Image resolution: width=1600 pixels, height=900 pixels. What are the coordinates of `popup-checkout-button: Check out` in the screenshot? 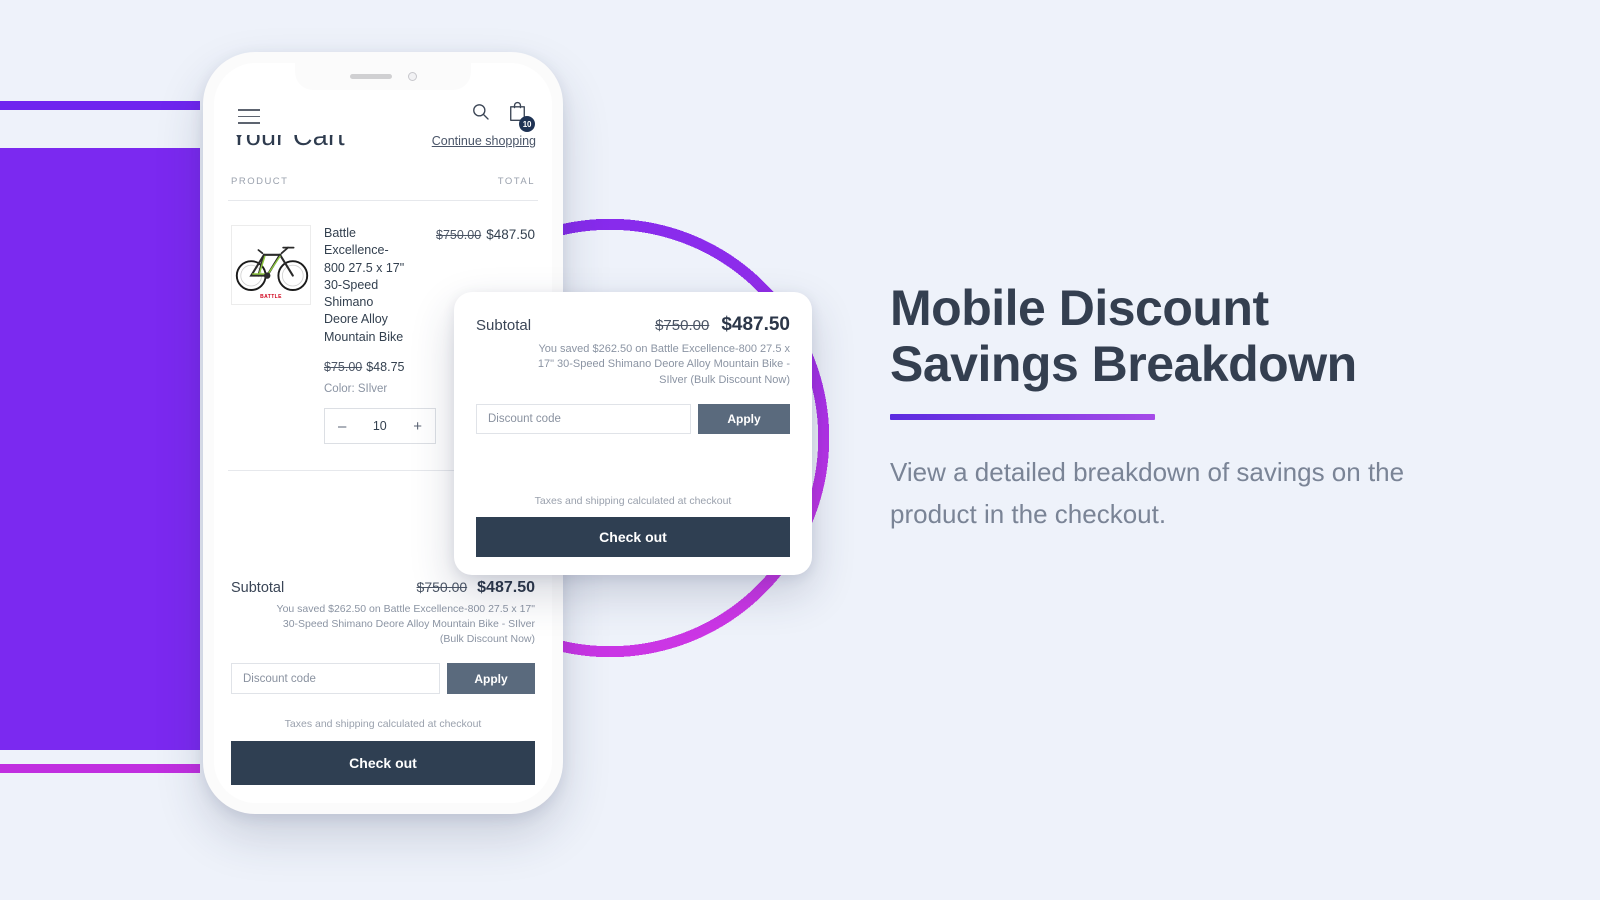 It's located at (633, 537).